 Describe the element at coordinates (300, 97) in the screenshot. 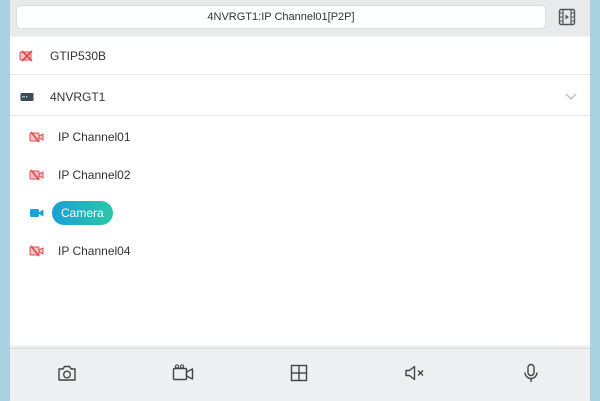

I see `device-item-4nvrgt1: 4NVRGT1` at that location.